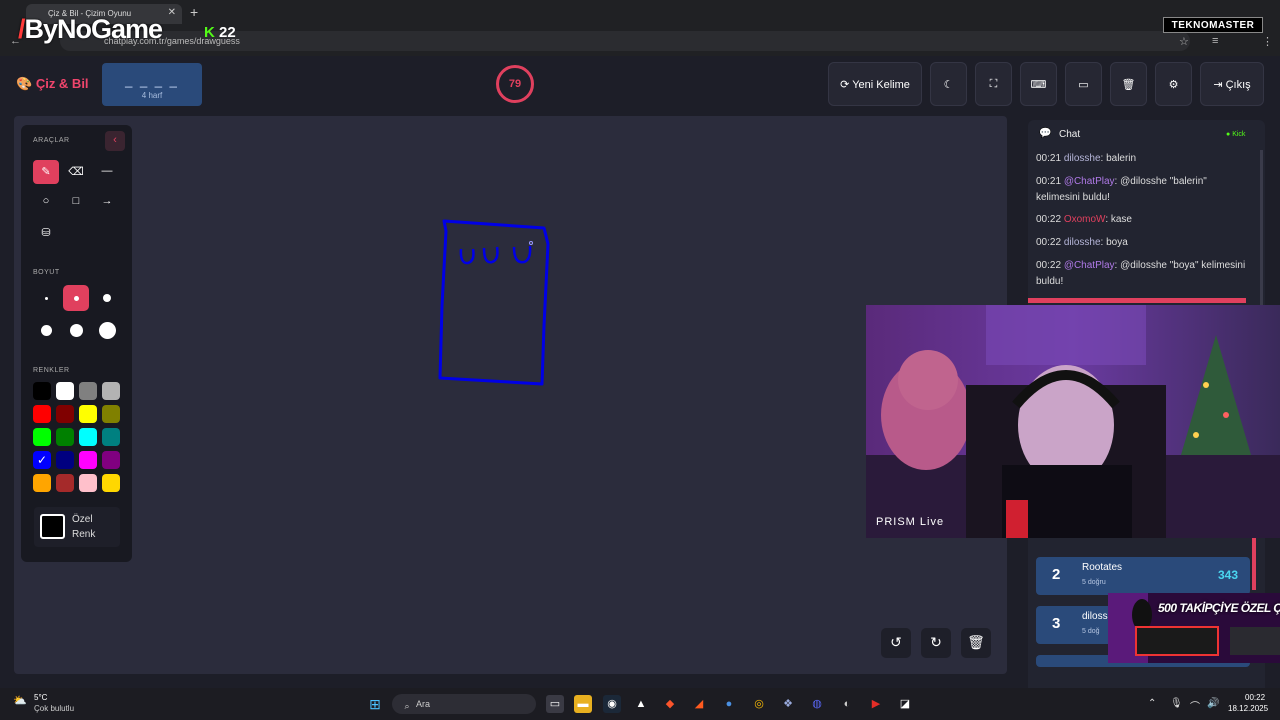 This screenshot has height=720, width=1280. Describe the element at coordinates (1195, 705) in the screenshot. I see `network-icon: ⌒` at that location.